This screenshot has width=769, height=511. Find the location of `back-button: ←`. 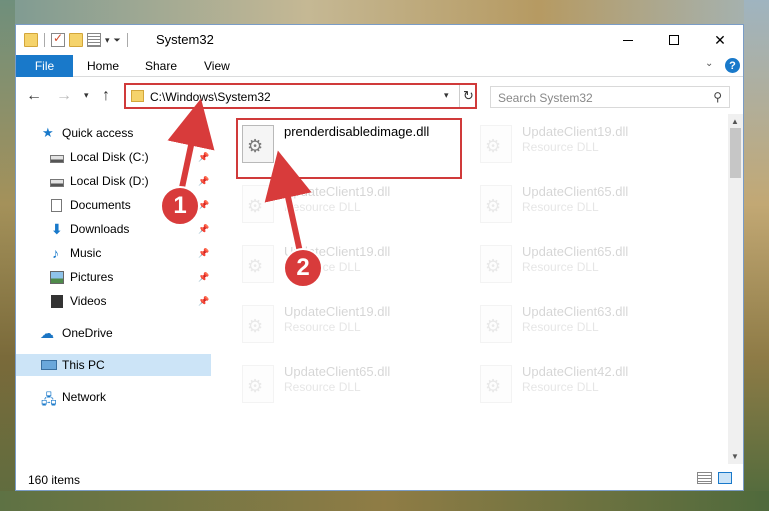

back-button: ← is located at coordinates (34, 96).